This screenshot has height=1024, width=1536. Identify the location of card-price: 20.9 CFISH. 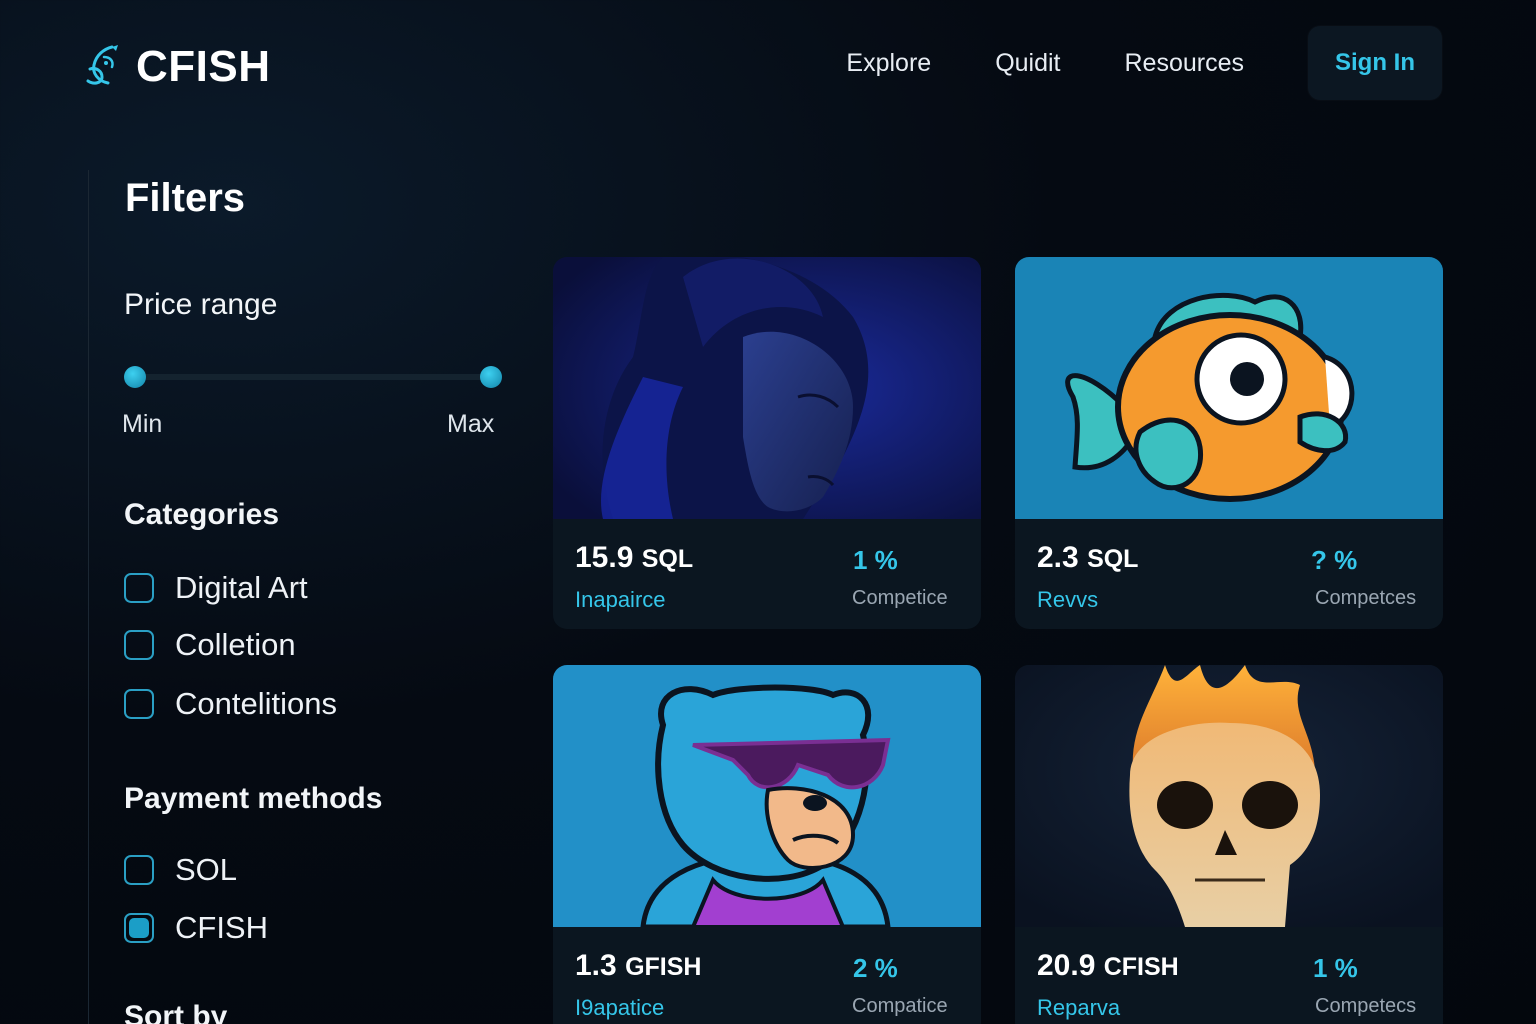
(1108, 966).